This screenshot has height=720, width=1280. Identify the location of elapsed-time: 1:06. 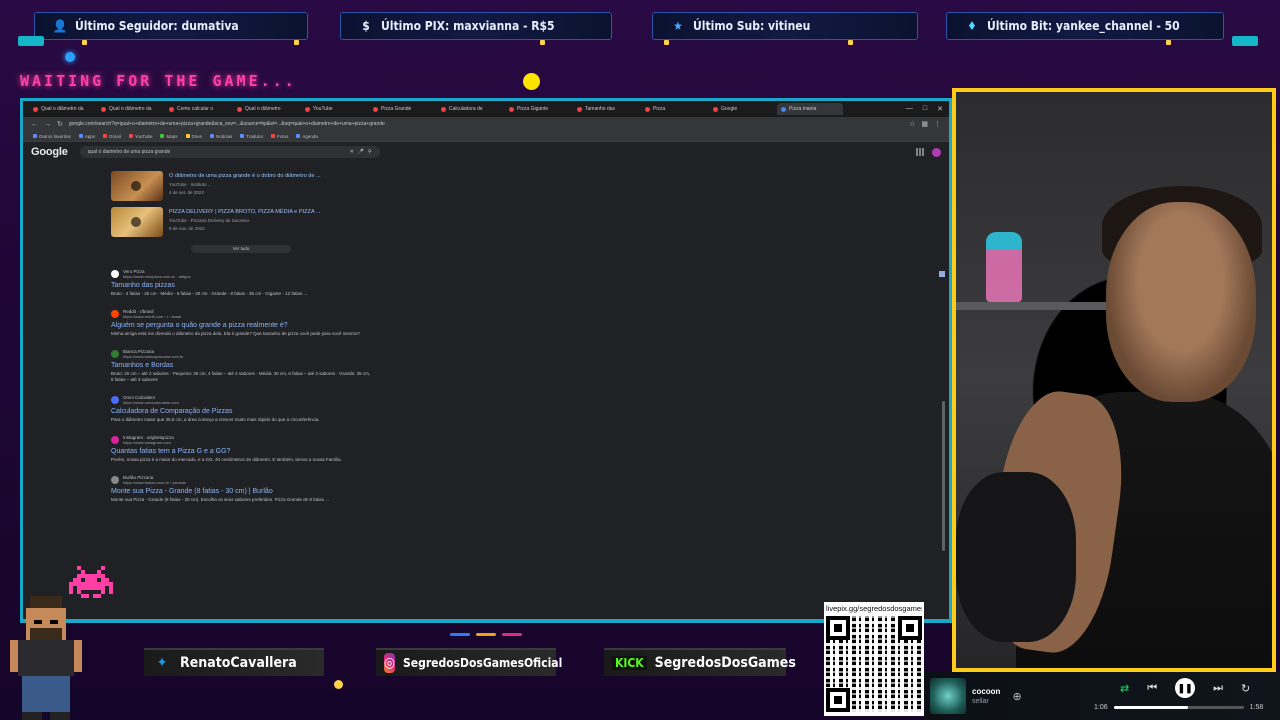
(1101, 707).